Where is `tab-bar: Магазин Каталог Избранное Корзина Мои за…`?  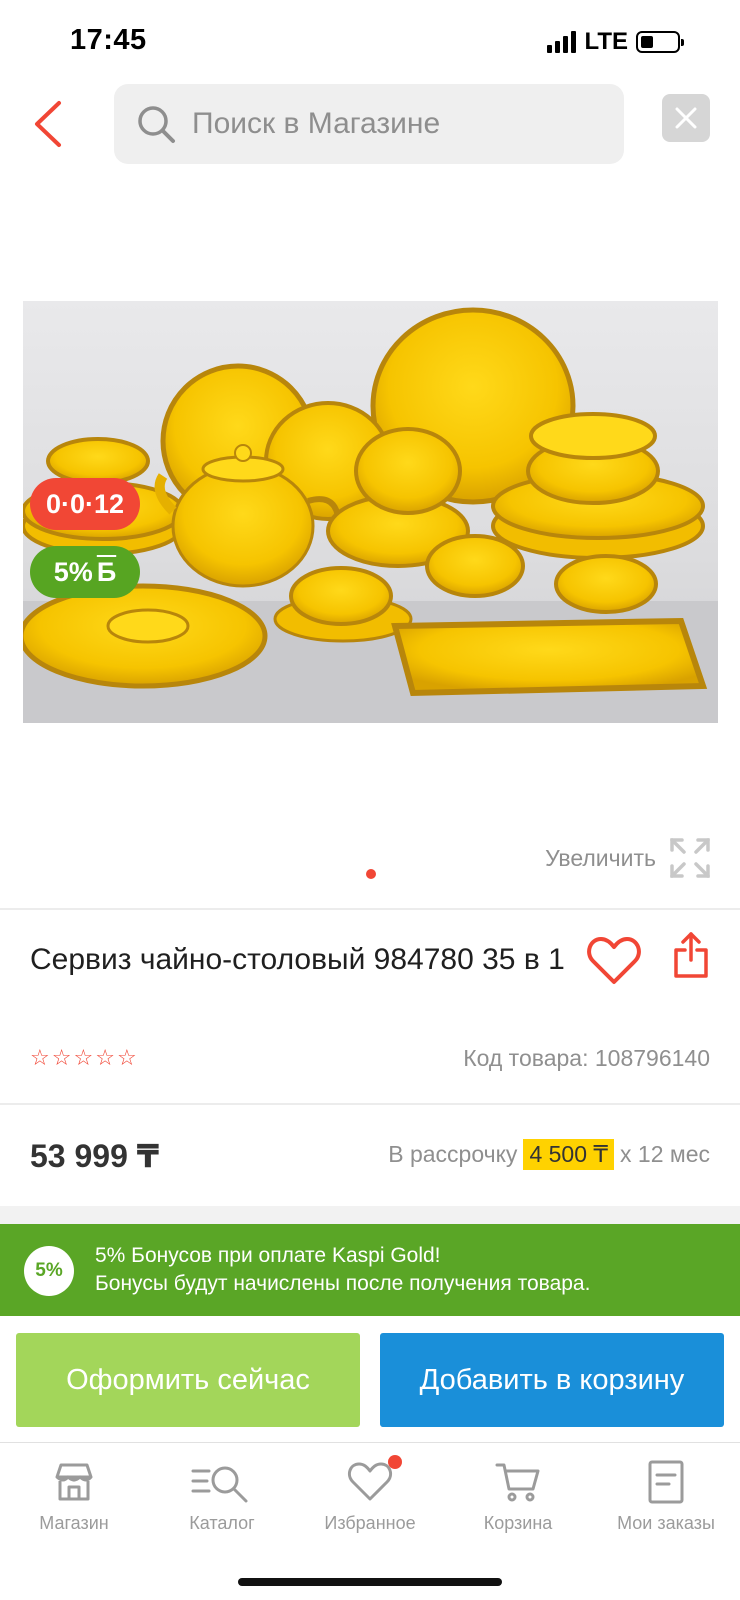 tab-bar: Магазин Каталог Избранное Корзина Мои за… is located at coordinates (370, 1497).